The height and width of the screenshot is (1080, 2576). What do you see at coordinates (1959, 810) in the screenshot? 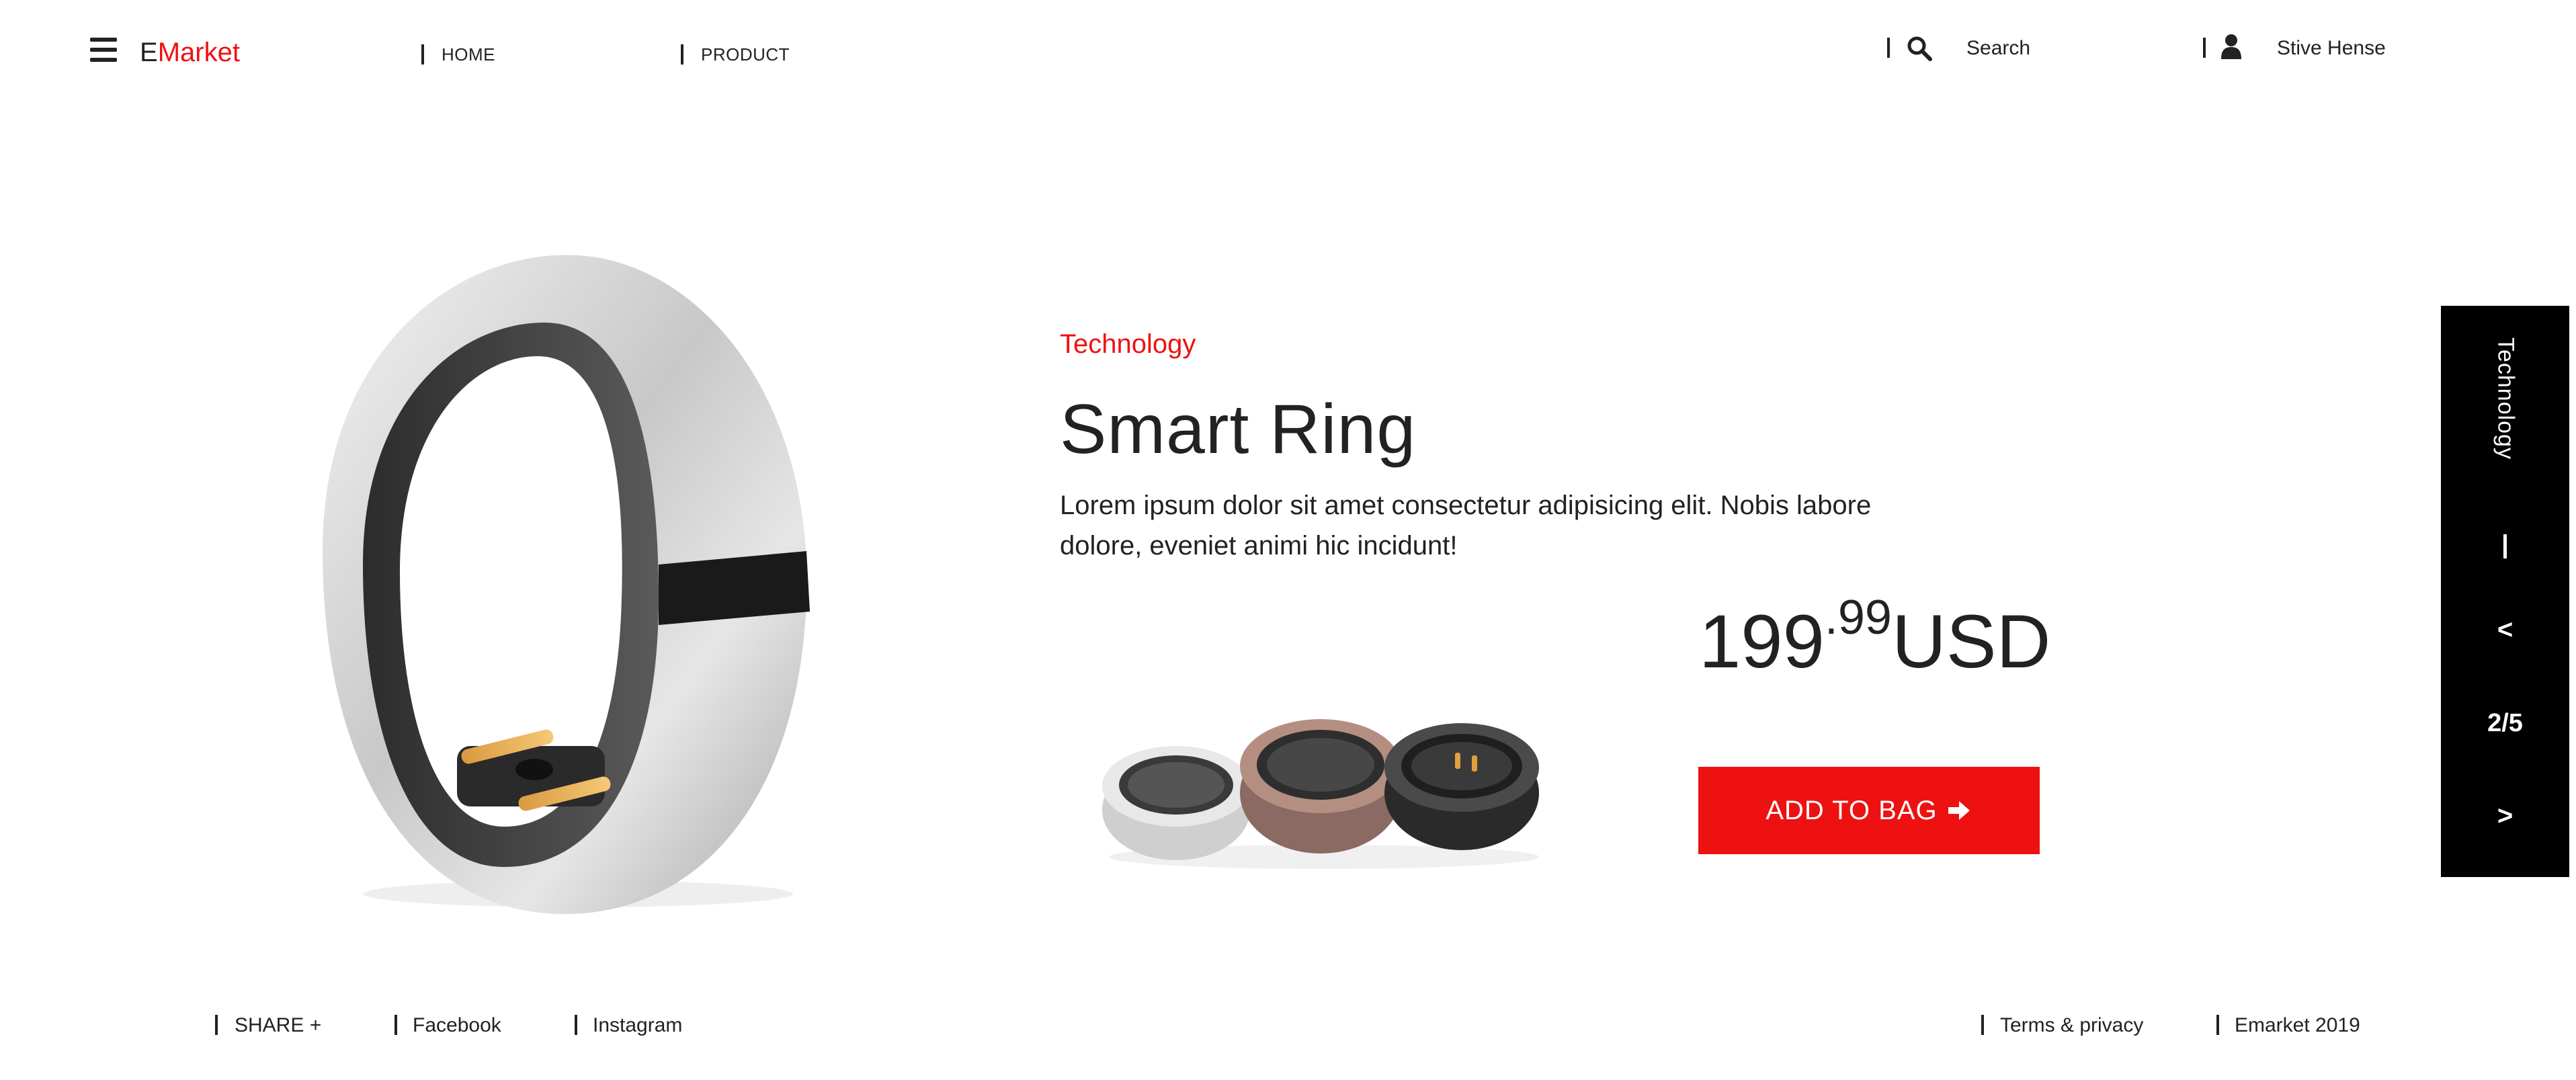
I see `arrow-right-icon` at bounding box center [1959, 810].